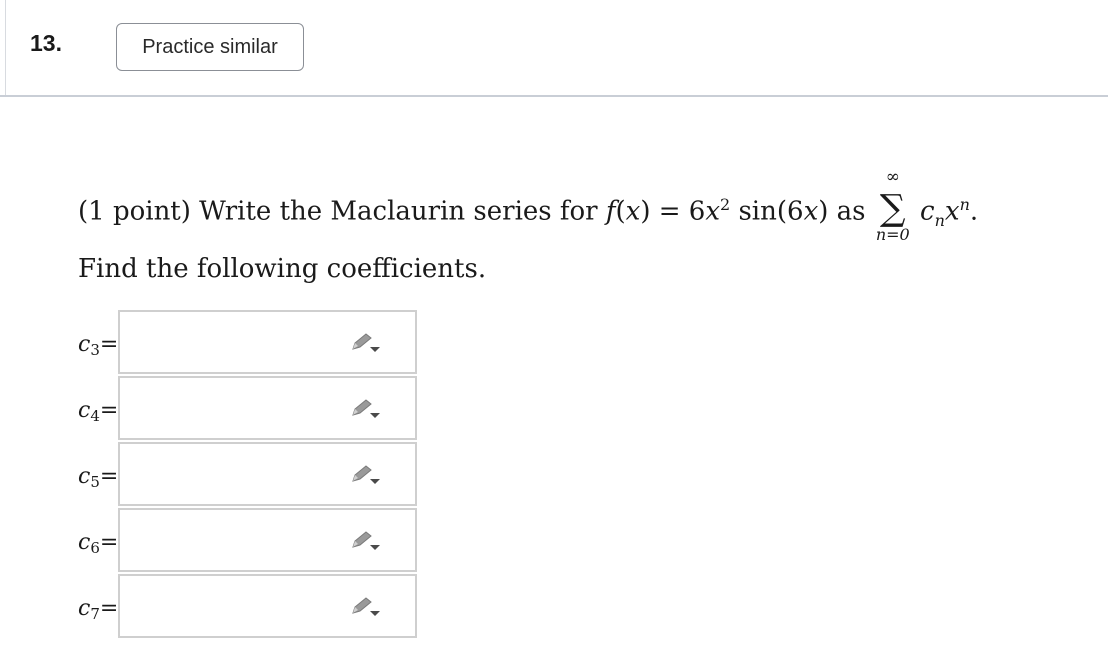 The height and width of the screenshot is (670, 1108). What do you see at coordinates (757, 211) in the screenshot?
I see `sin-function: sin` at bounding box center [757, 211].